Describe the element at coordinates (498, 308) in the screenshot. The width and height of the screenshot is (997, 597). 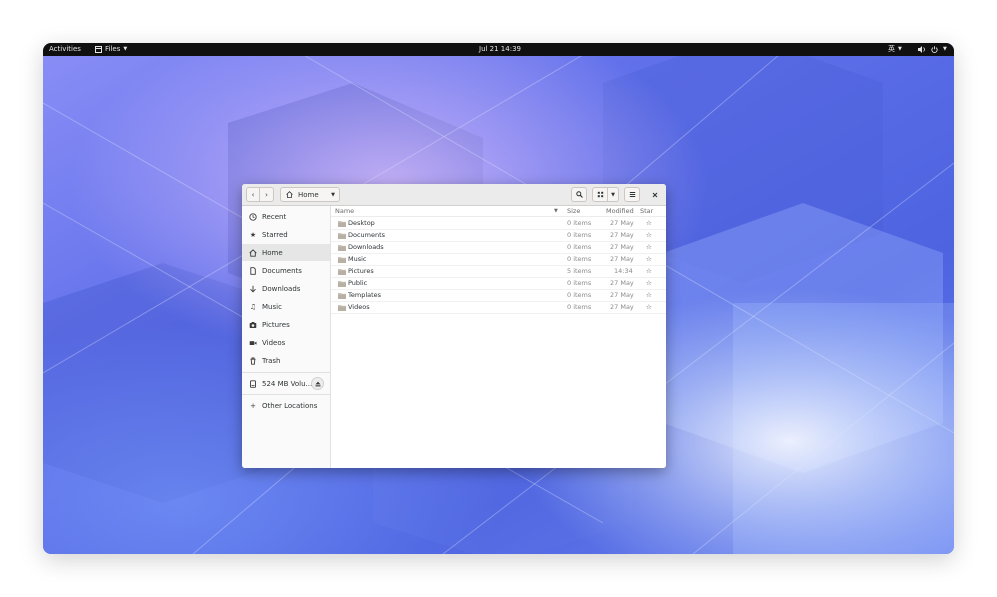
I see `table-row: Videos 0 items 27 May ☆` at that location.